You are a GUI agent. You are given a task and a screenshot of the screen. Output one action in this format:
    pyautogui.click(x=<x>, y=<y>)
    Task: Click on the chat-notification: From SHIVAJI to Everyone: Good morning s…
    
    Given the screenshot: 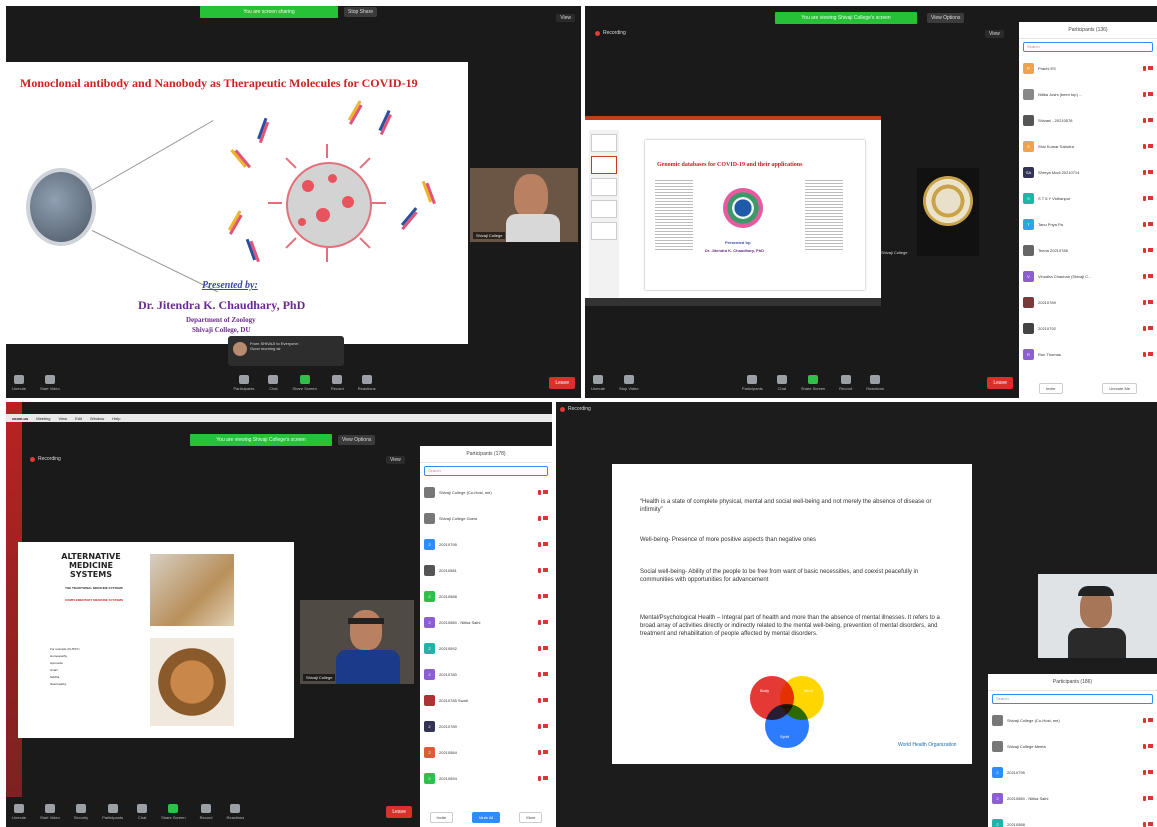 What is the action you would take?
    pyautogui.click(x=286, y=351)
    